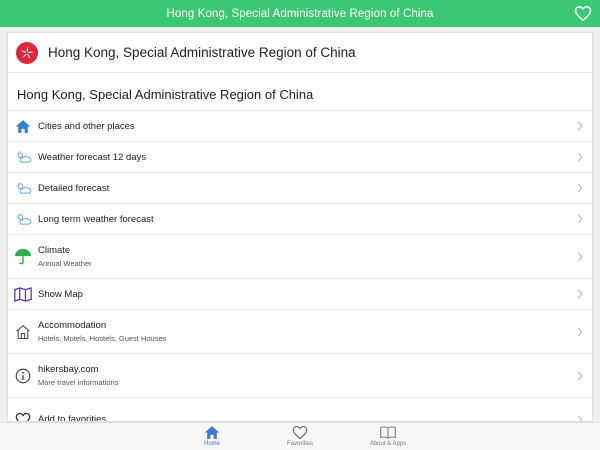 The height and width of the screenshot is (450, 600). Describe the element at coordinates (23, 332) in the screenshot. I see `house-outline-icon` at that location.